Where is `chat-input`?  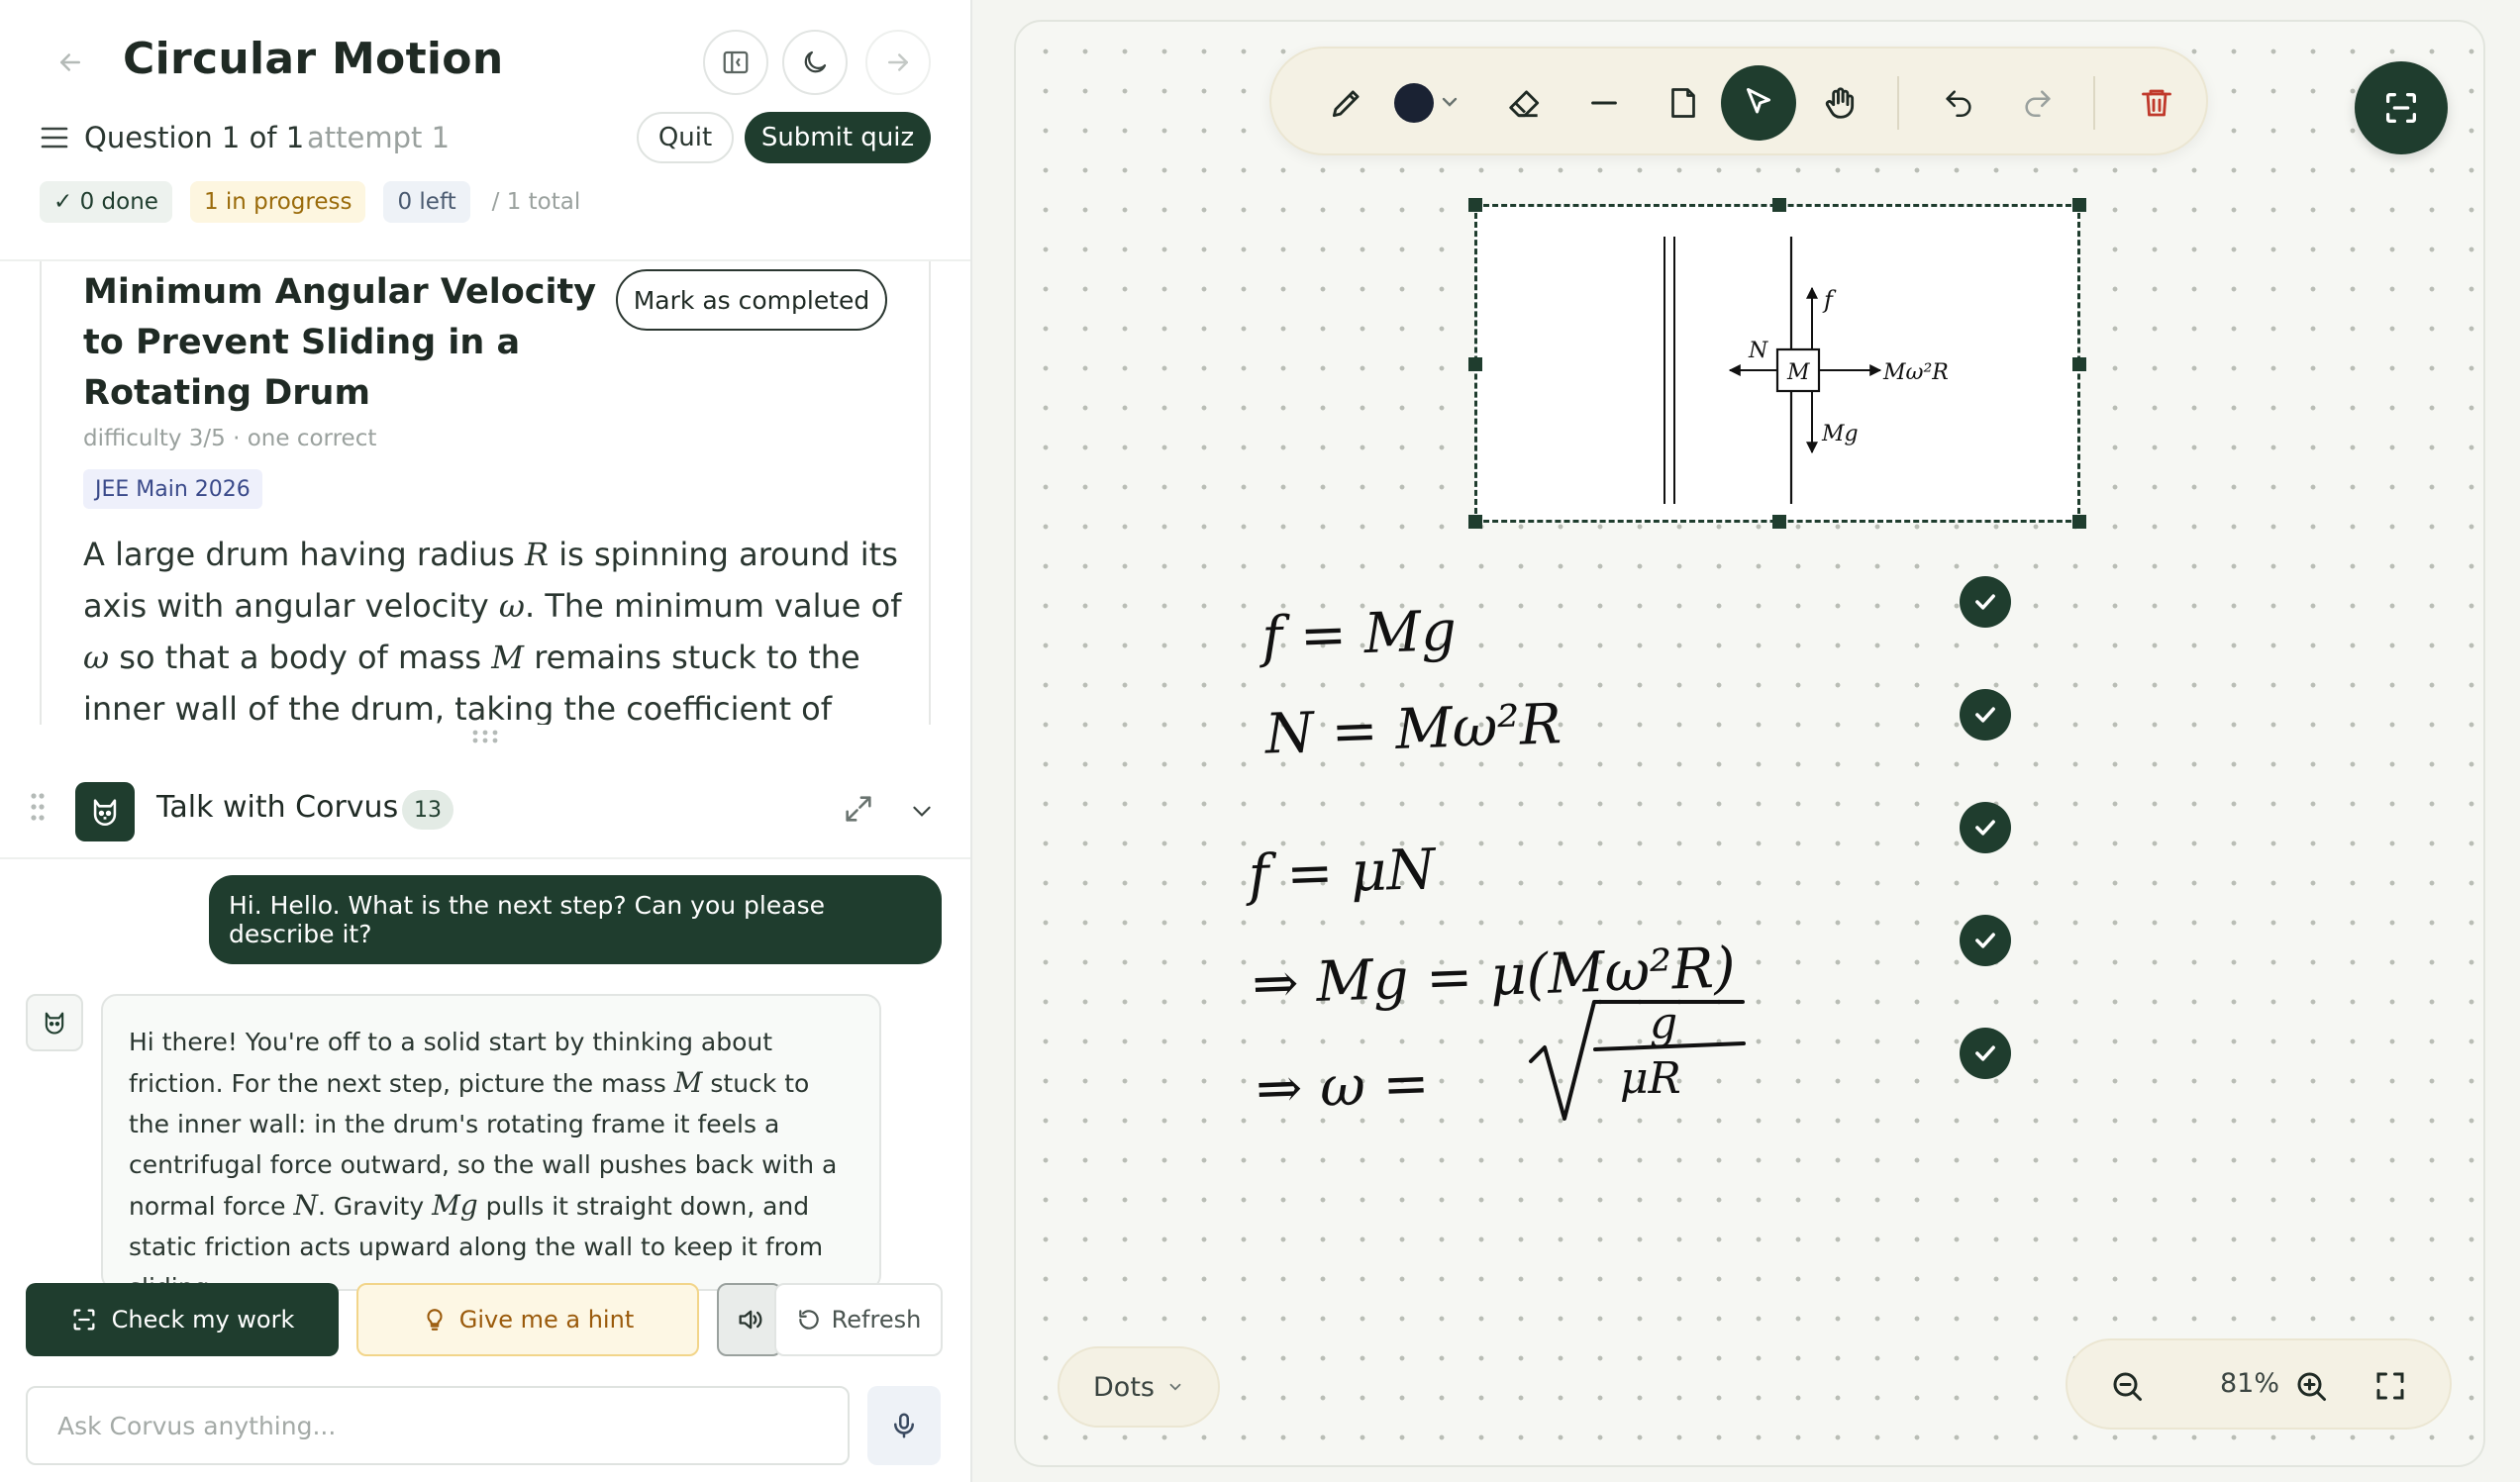
chat-input is located at coordinates (438, 1425).